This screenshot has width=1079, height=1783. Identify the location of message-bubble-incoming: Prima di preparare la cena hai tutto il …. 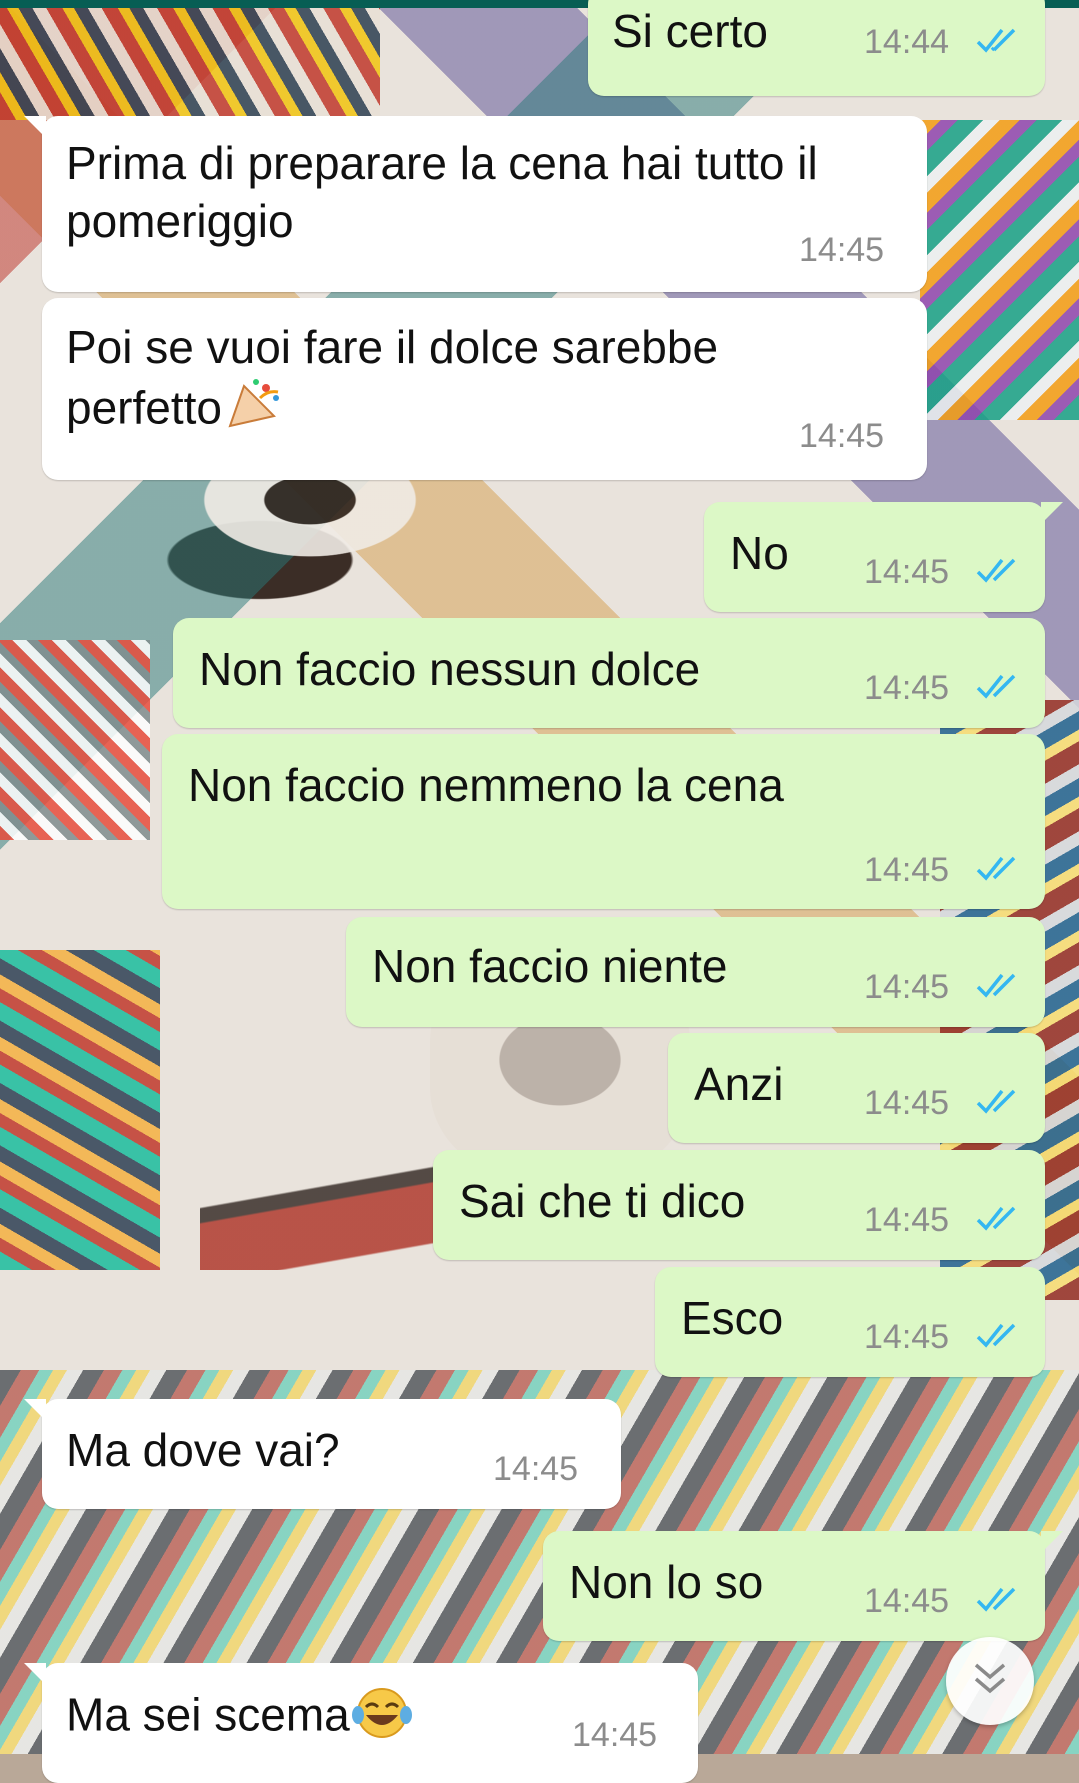
(475, 204).